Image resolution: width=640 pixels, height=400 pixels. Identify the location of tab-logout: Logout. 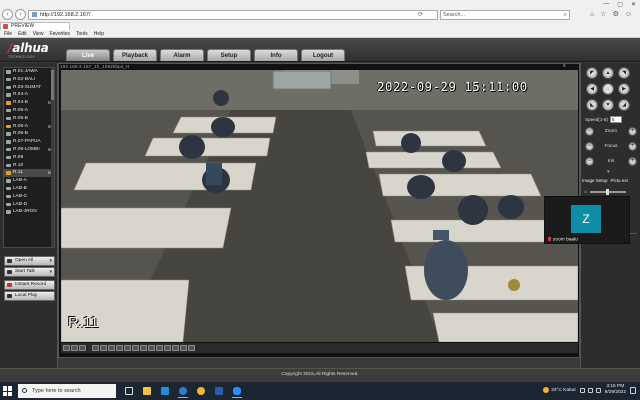
(323, 55).